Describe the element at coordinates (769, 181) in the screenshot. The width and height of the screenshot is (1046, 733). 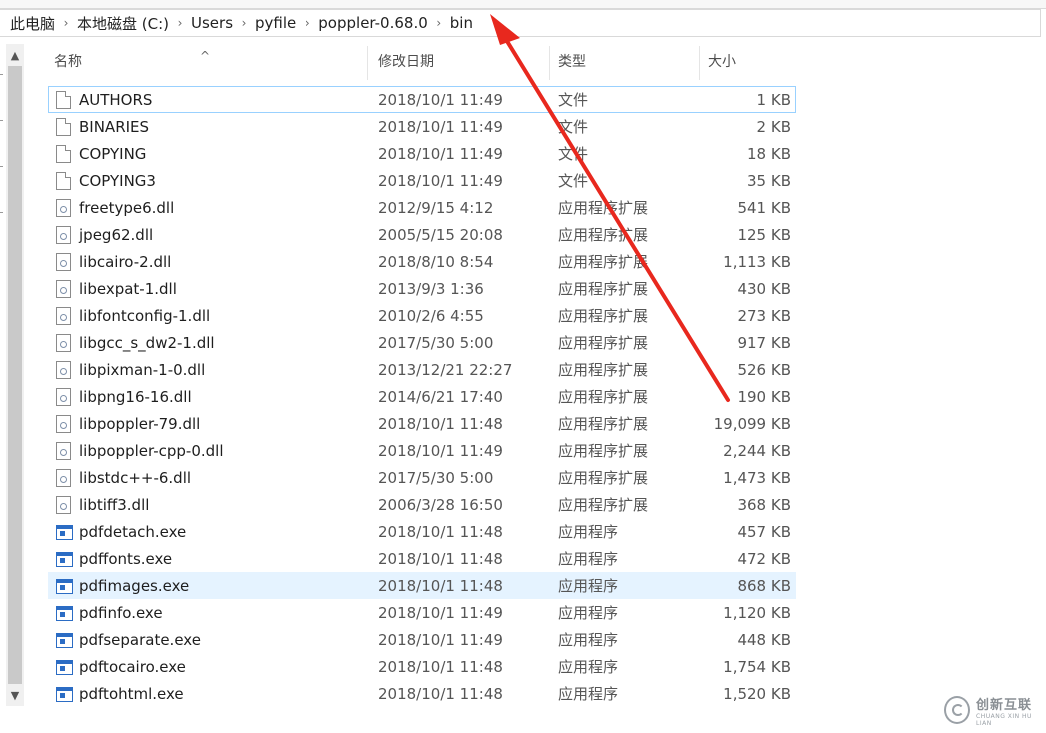
I see `file-size: 35 KB` at that location.